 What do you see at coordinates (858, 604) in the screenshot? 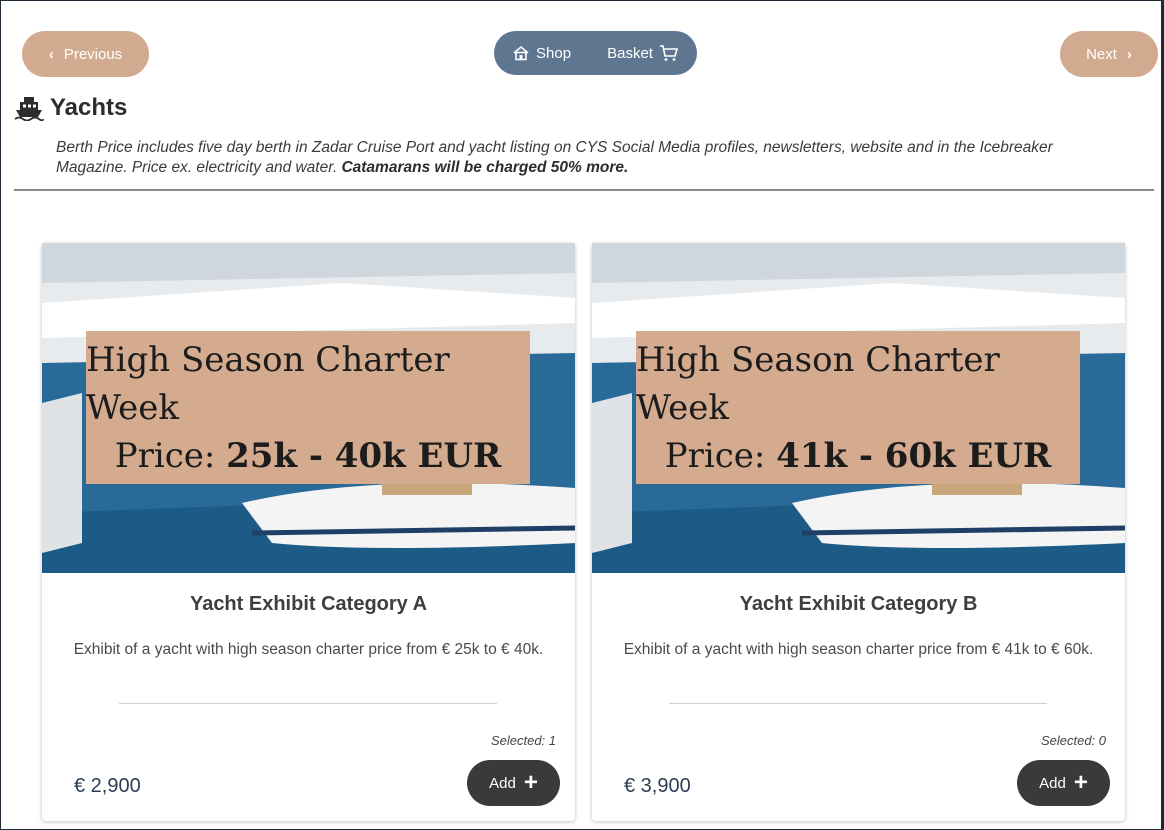
I see `card-title: Yacht Exhibit Category B` at bounding box center [858, 604].